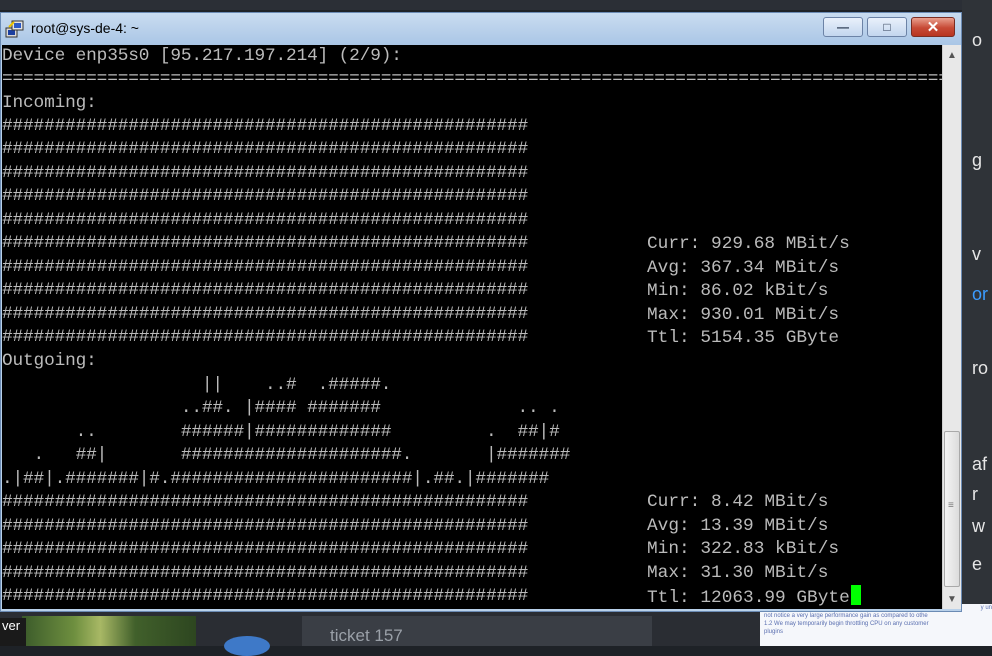 Image resolution: width=992 pixels, height=656 pixels. What do you see at coordinates (247, 646) in the screenshot?
I see `avatar` at bounding box center [247, 646].